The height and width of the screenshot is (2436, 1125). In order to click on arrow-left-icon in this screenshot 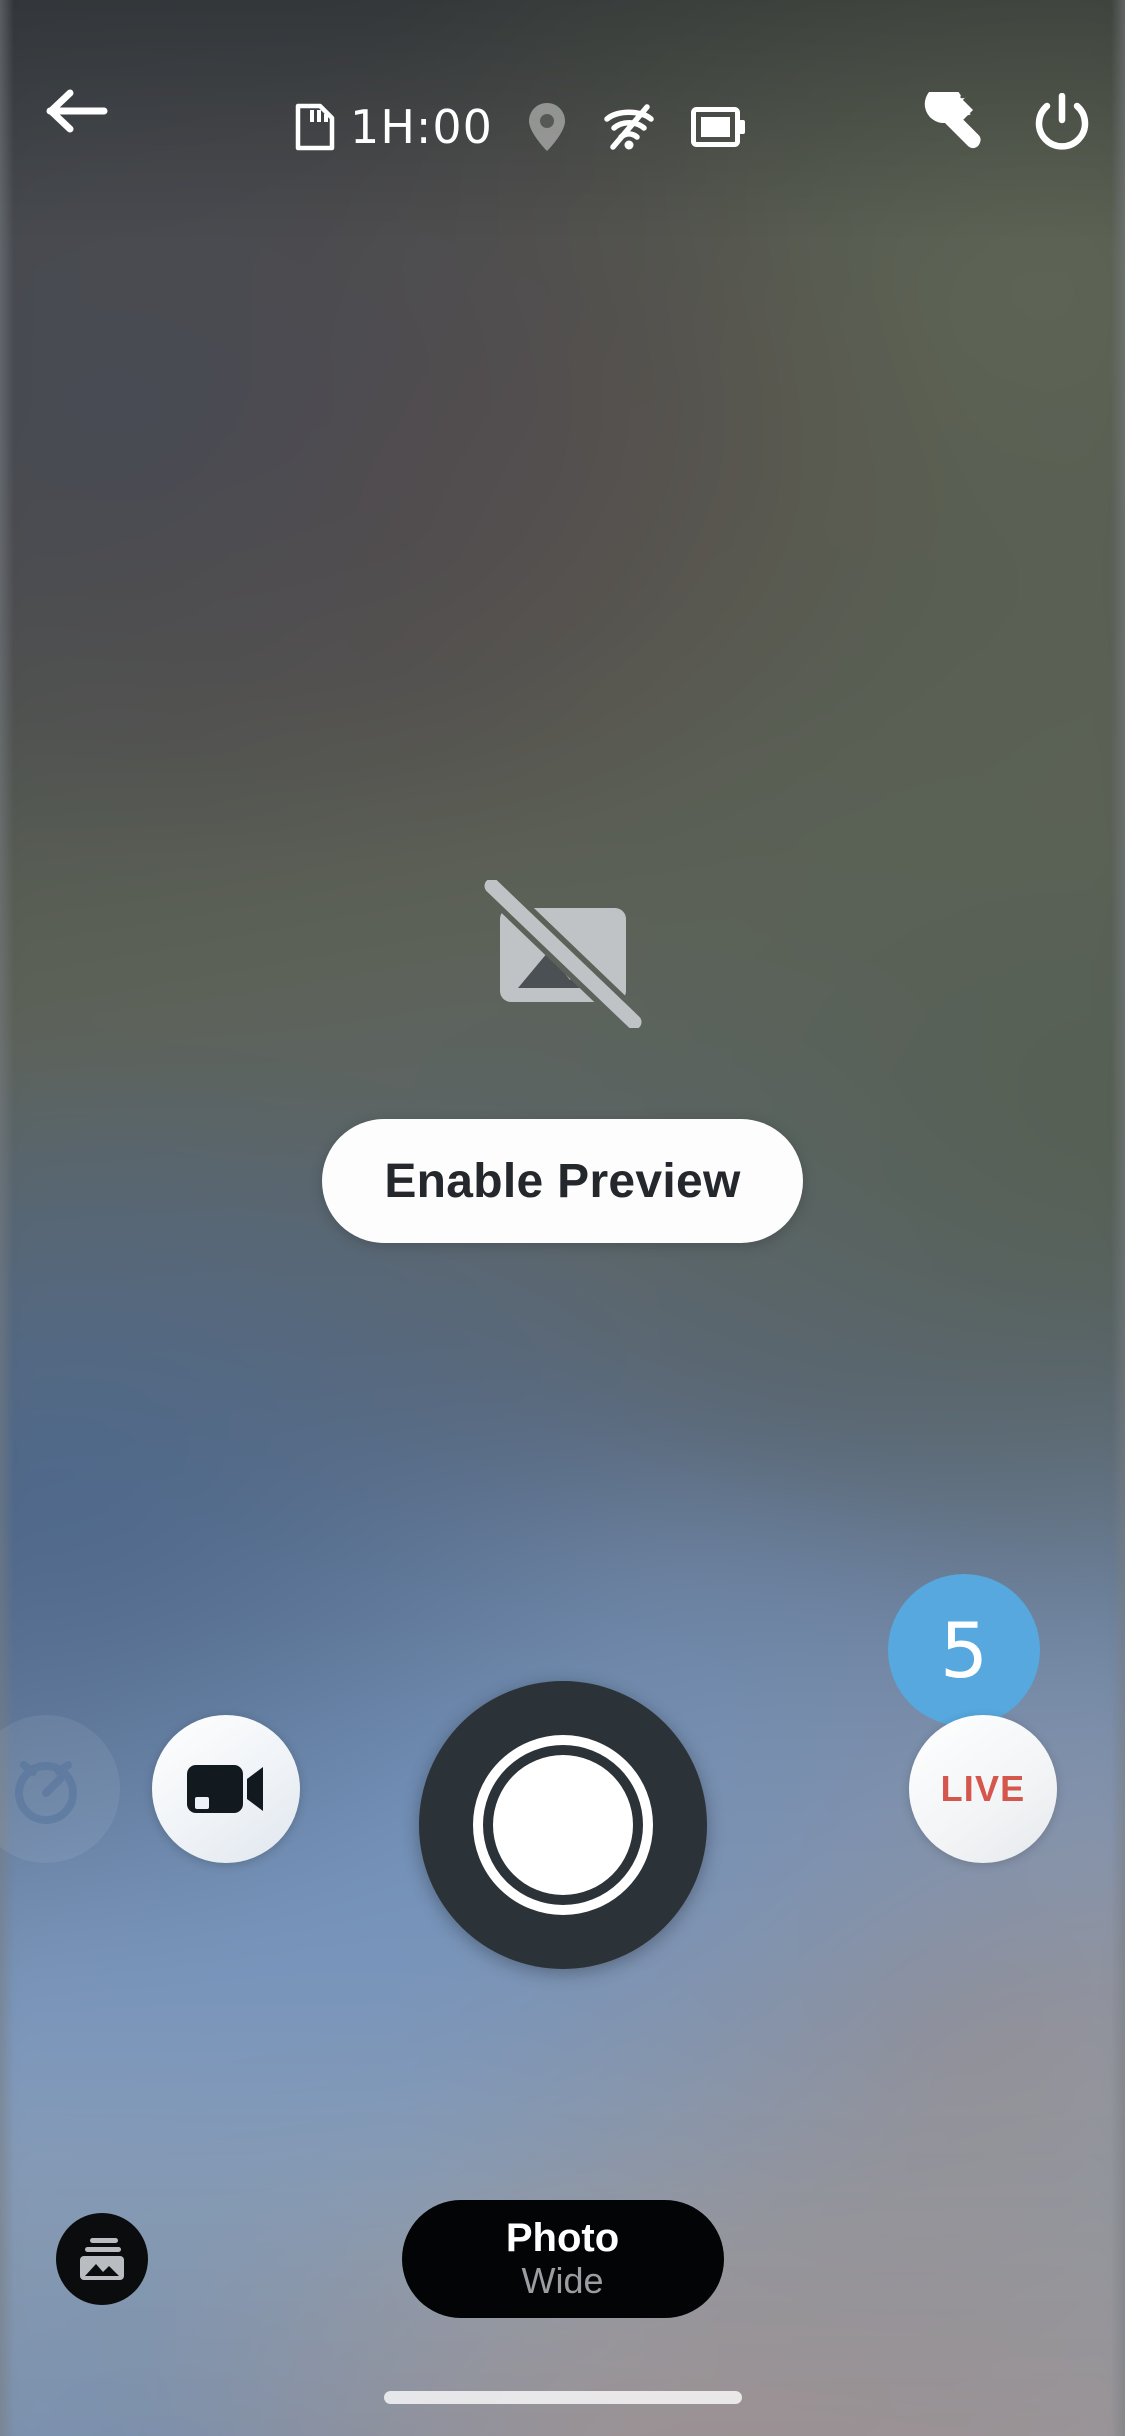, I will do `click(77, 111)`.